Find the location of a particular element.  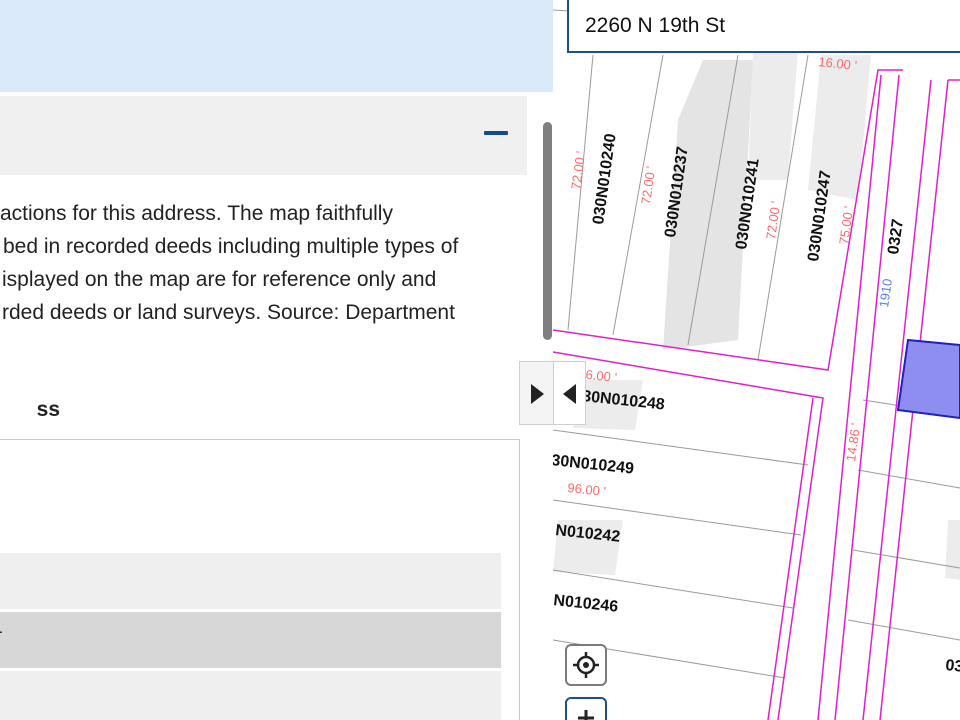

result-row-text: ST is located at coordinates (1, 640).